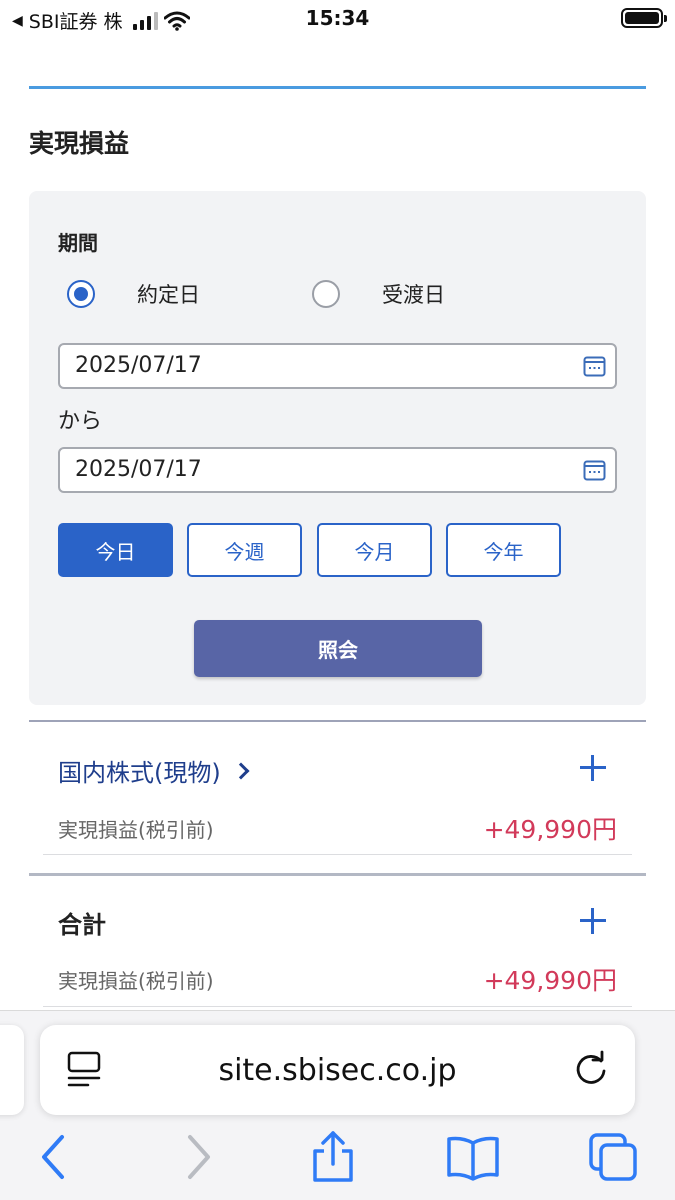 The height and width of the screenshot is (1200, 675). Describe the element at coordinates (136, 830) in the screenshot. I see `domestic-pl-label: 実現損益(税引前)` at that location.